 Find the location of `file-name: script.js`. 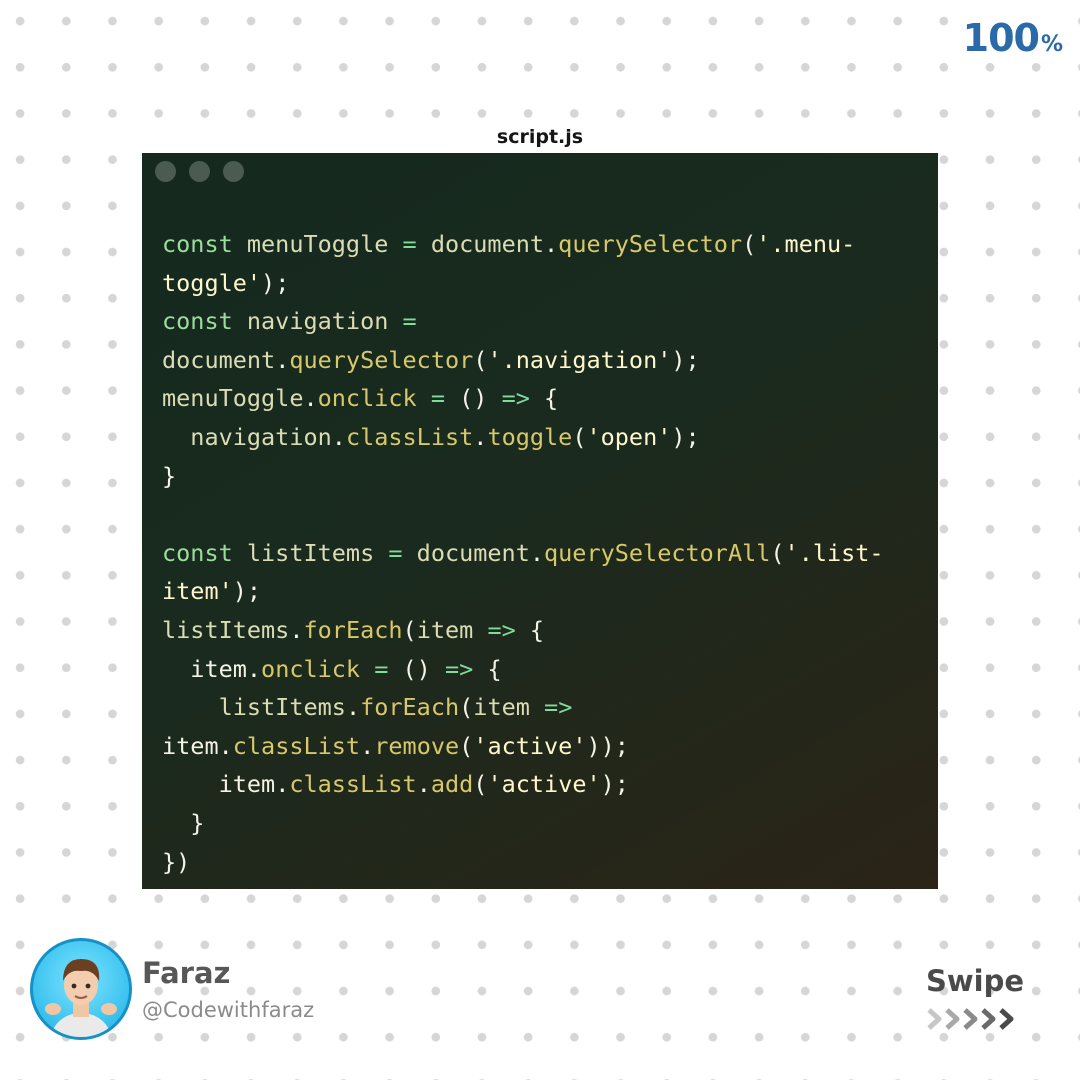

file-name: script.js is located at coordinates (540, 137).